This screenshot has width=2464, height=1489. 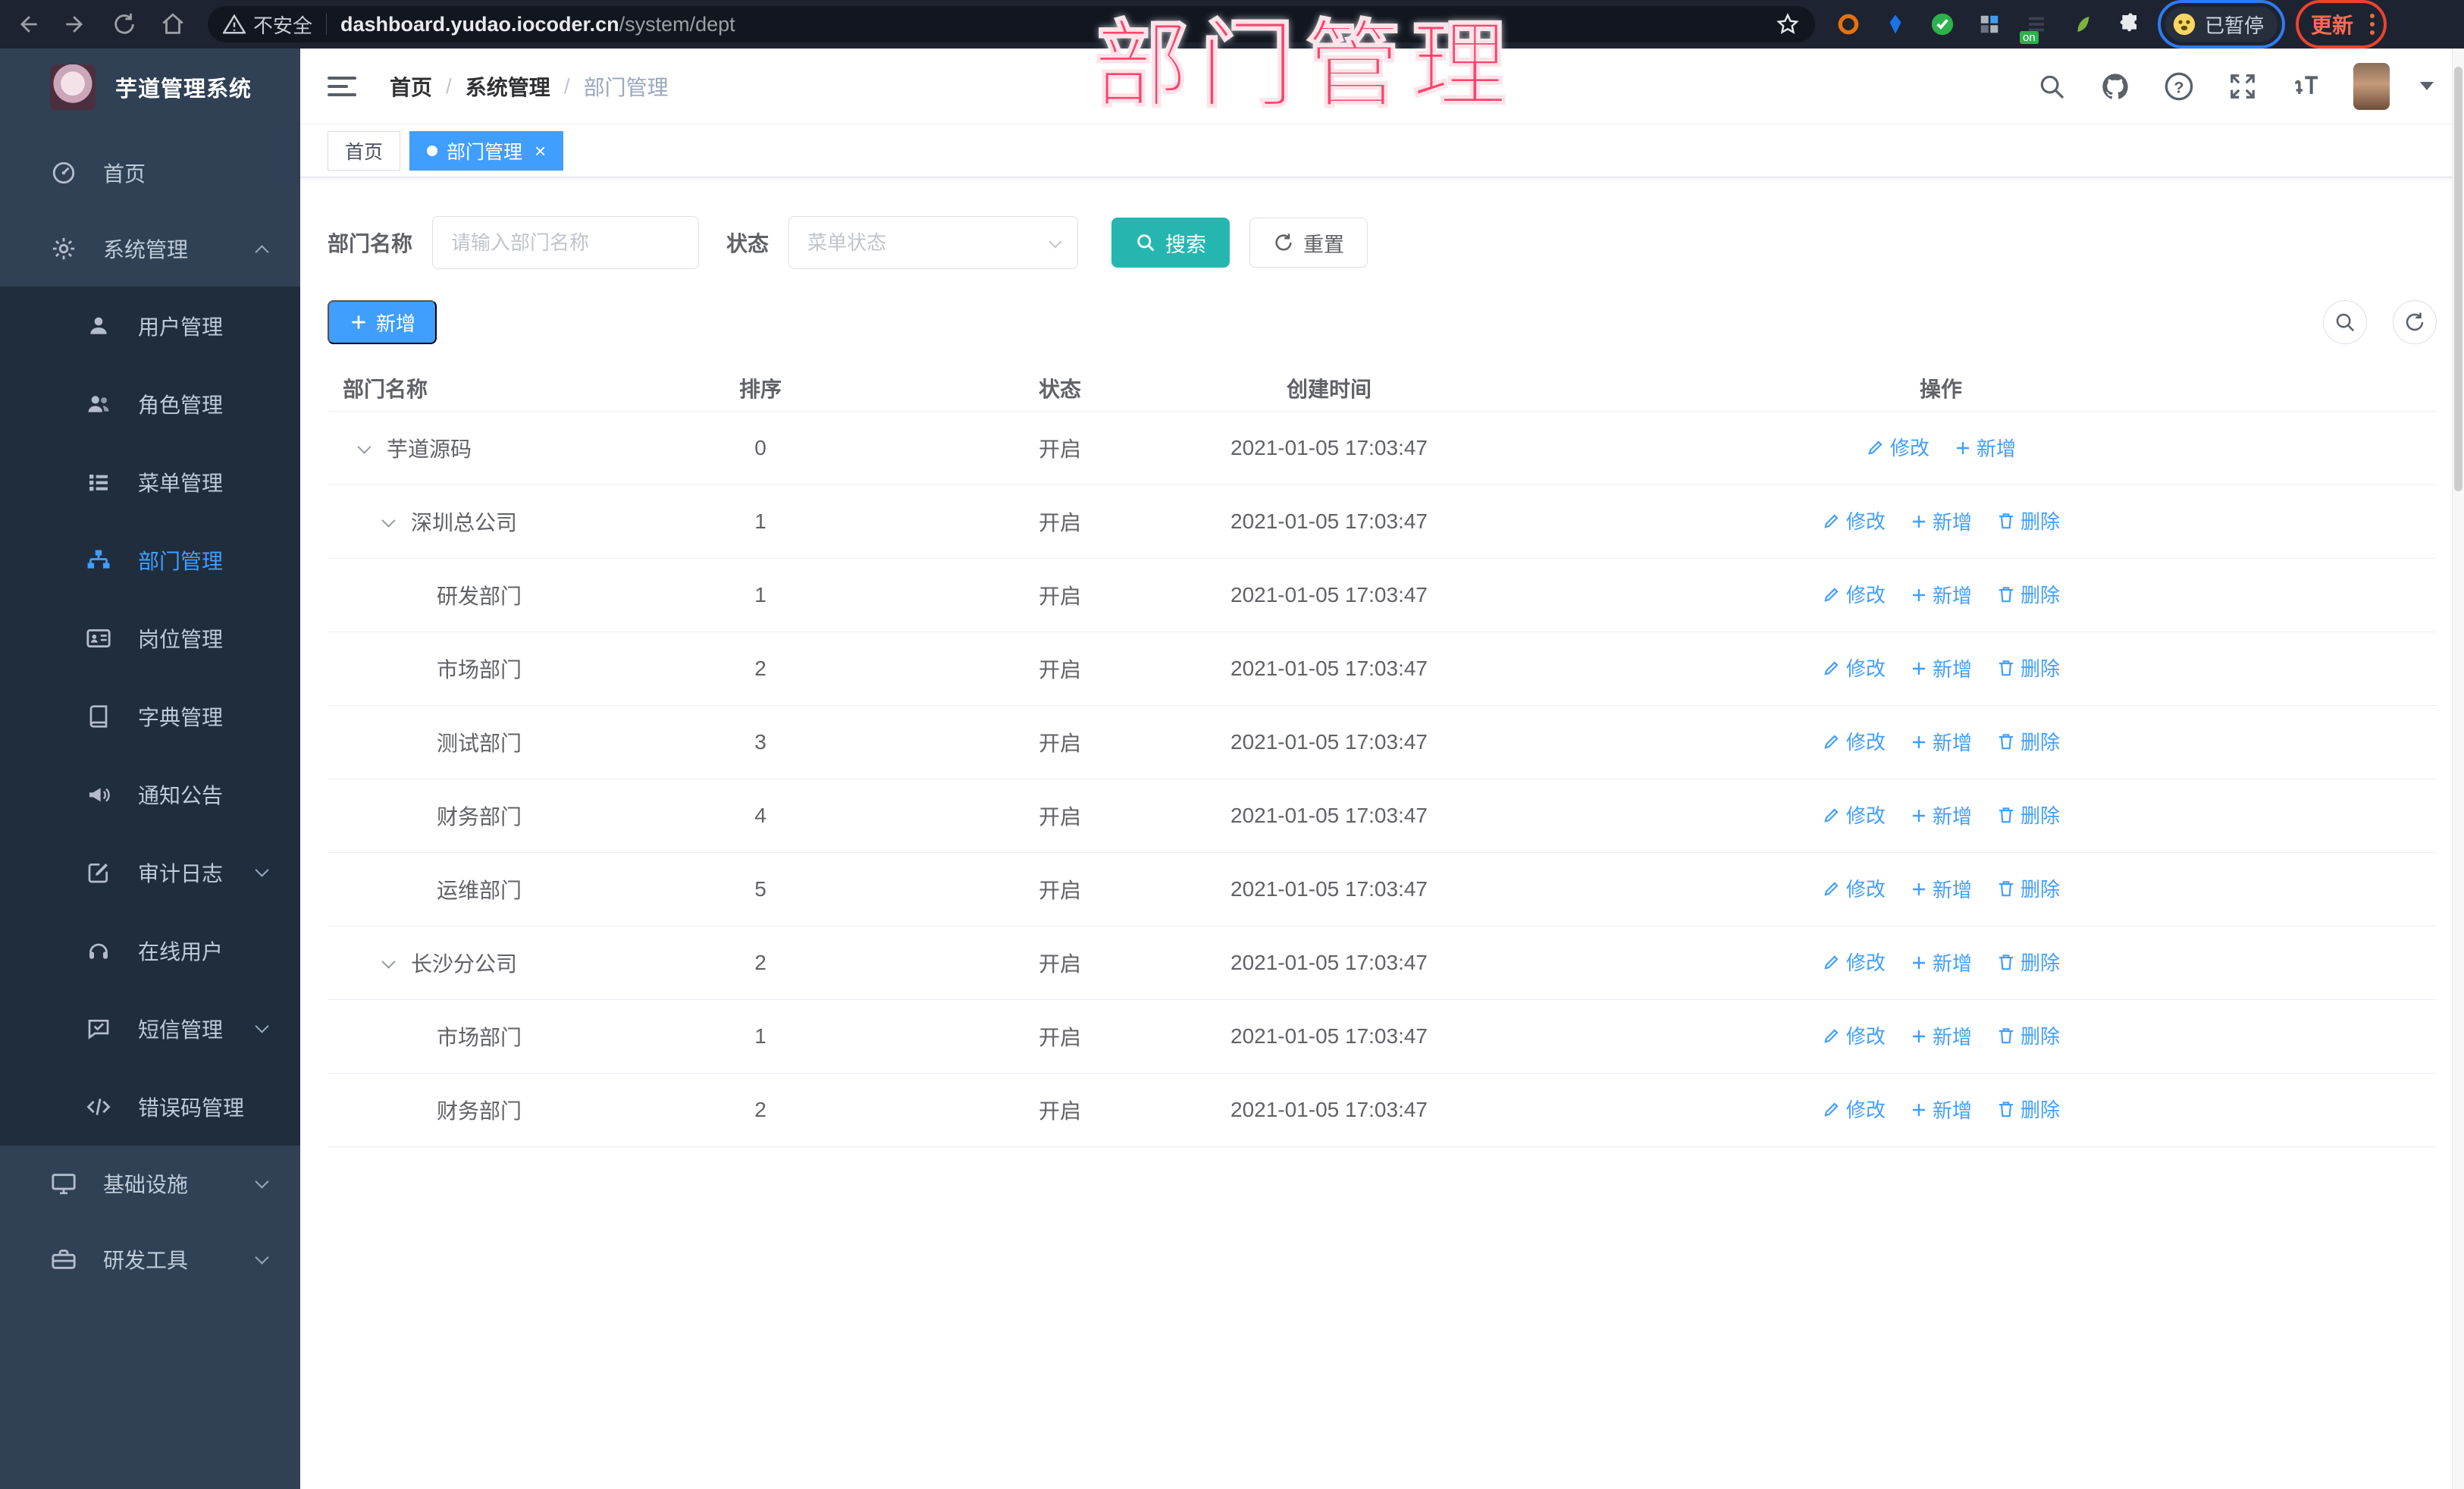 I want to click on sidebar-item-audit-log: 审计日志, so click(x=150, y=872).